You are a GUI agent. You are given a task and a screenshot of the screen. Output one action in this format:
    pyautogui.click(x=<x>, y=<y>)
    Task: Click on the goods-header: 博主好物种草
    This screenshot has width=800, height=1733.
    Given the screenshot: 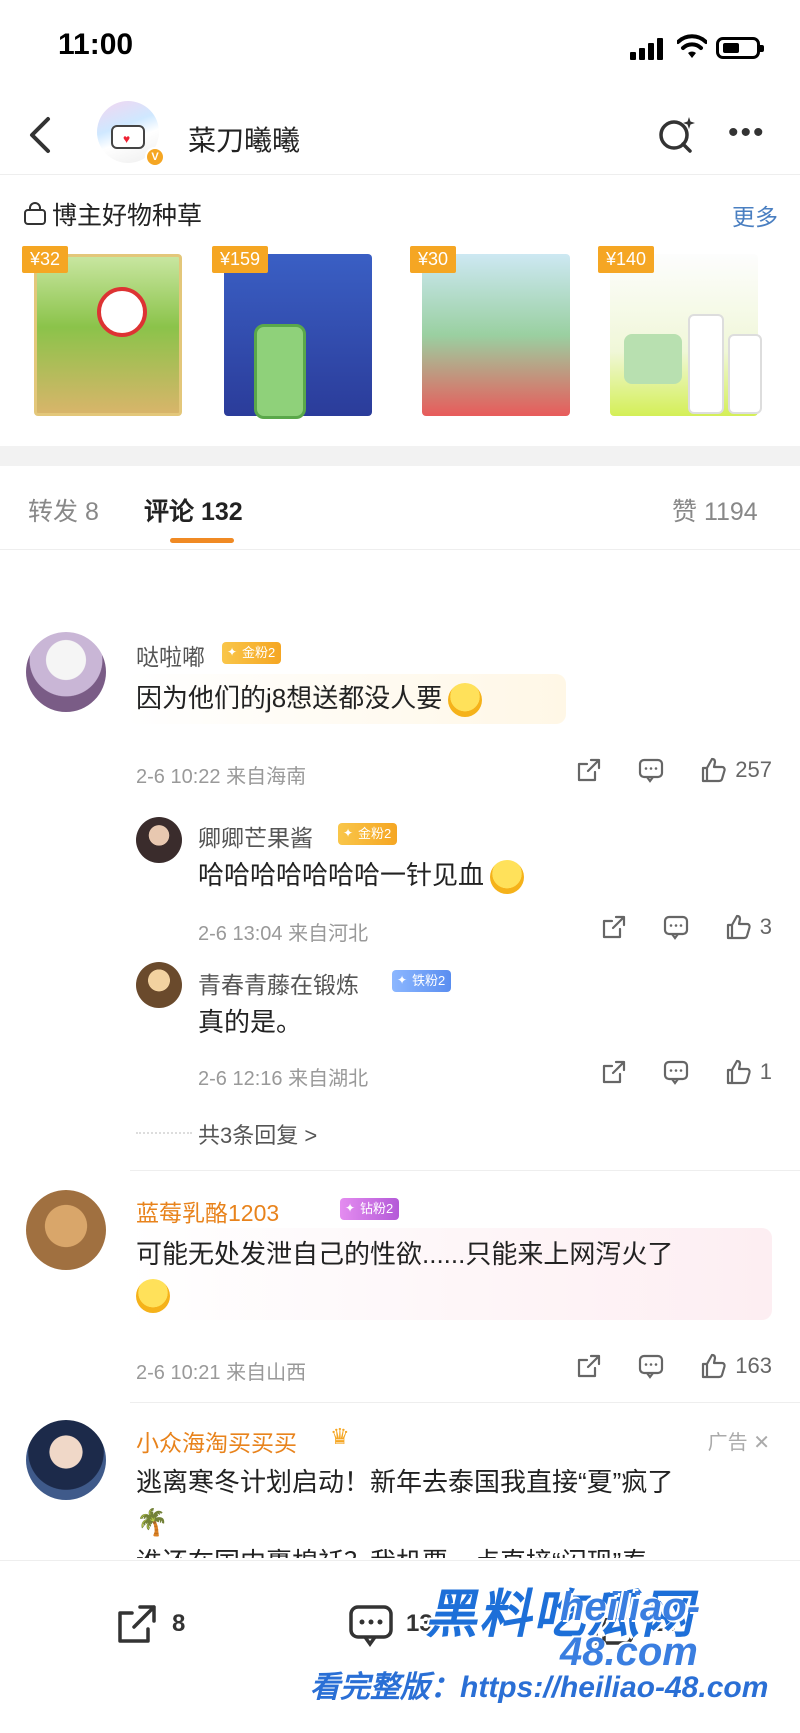 What is the action you would take?
    pyautogui.click(x=112, y=214)
    